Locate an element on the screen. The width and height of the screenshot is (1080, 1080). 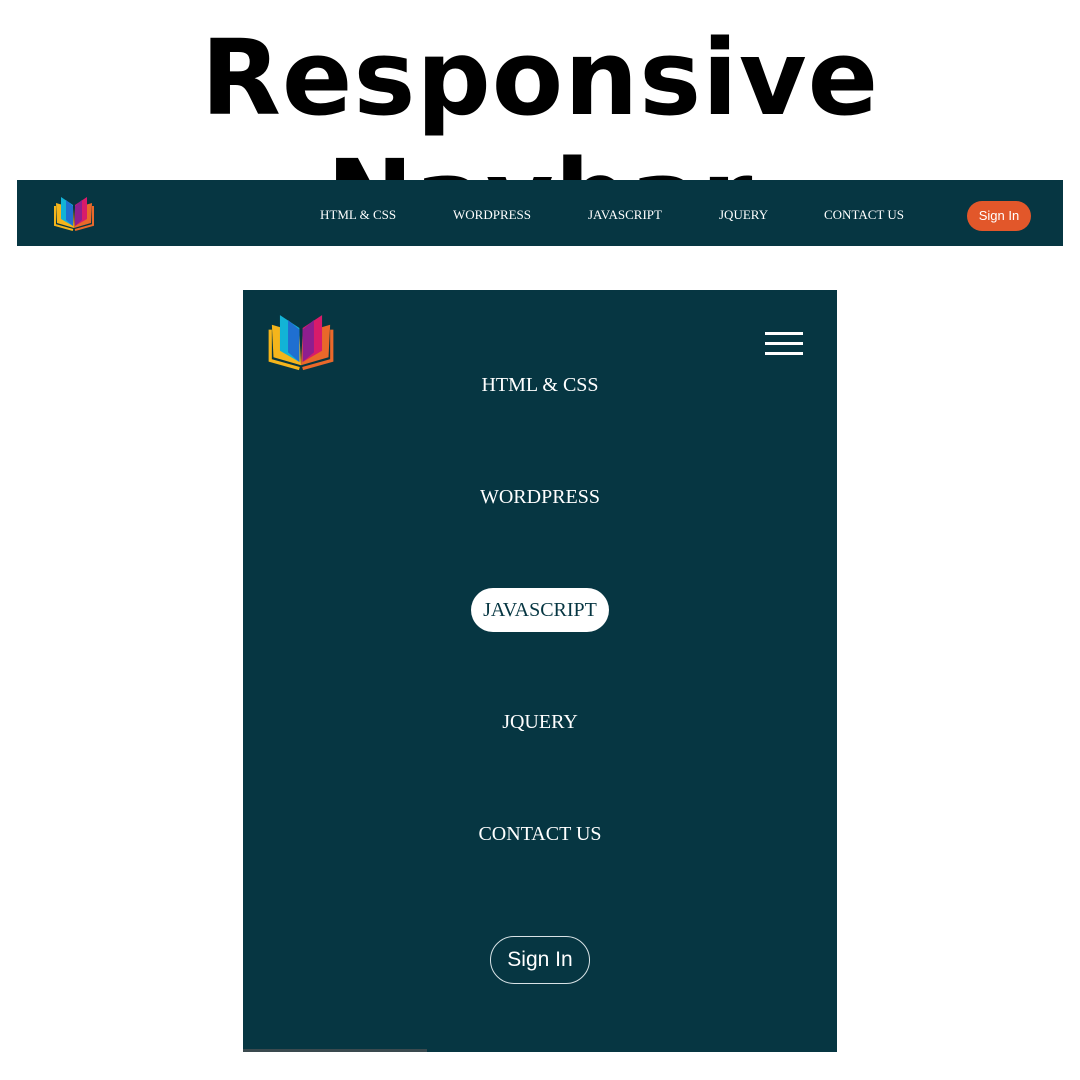
mobile-sign-in-wrap: Sign In is located at coordinates (540, 960).